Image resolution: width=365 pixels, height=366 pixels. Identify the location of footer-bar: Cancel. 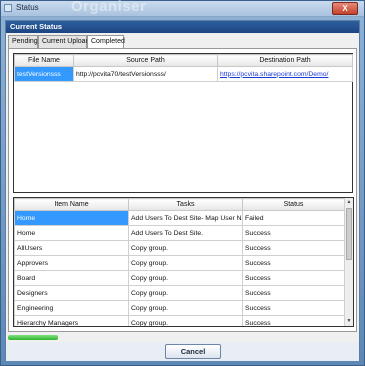
(182, 351).